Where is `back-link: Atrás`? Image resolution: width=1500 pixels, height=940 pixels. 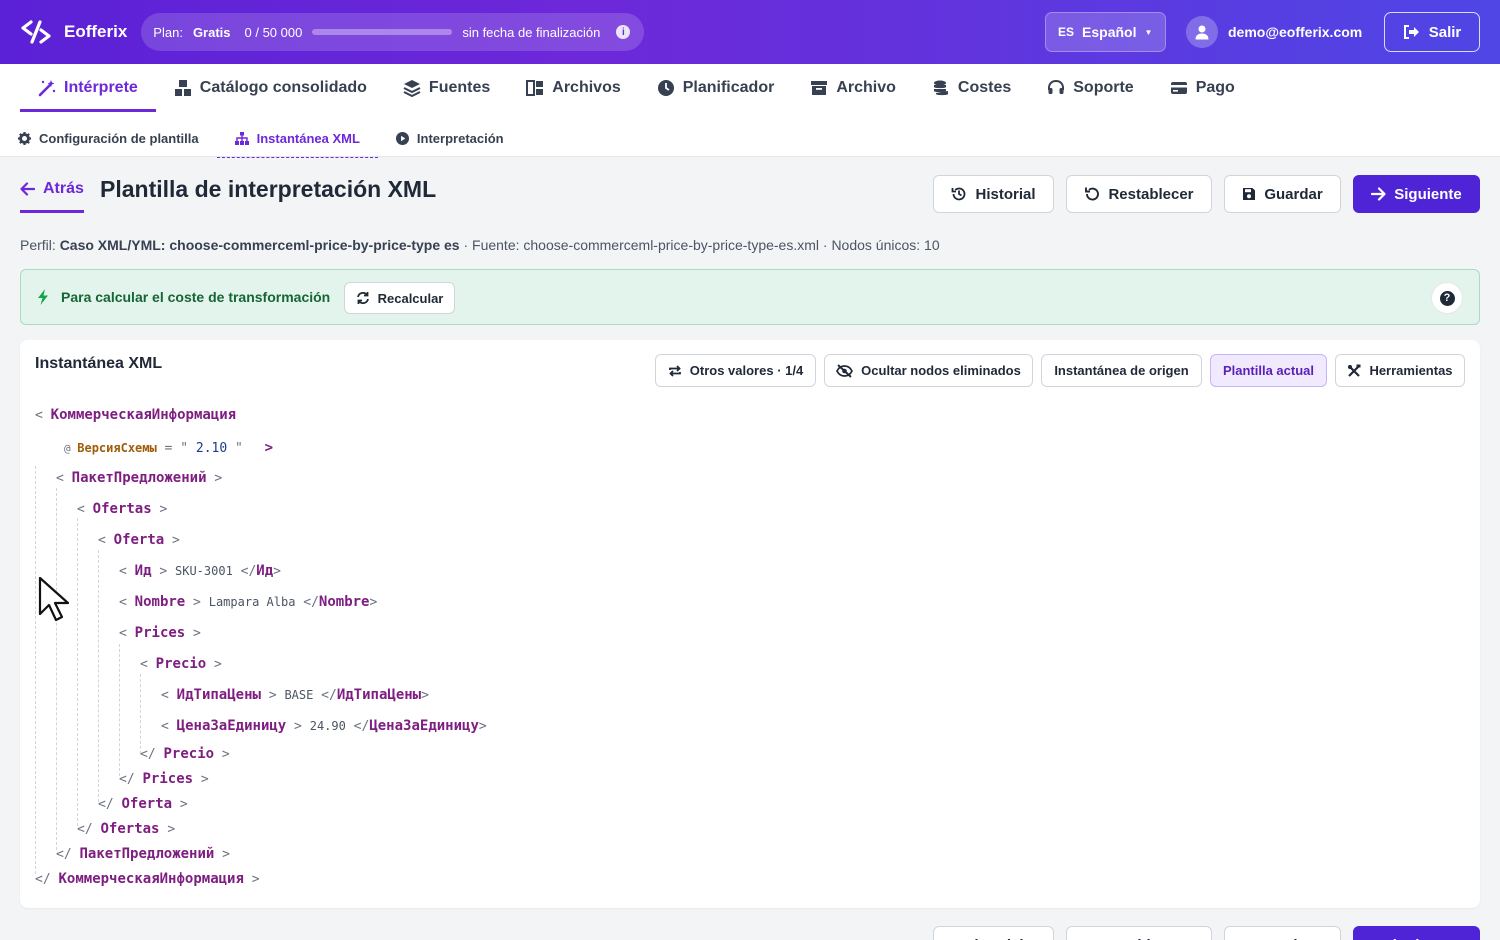
back-link: Atrás is located at coordinates (52, 189).